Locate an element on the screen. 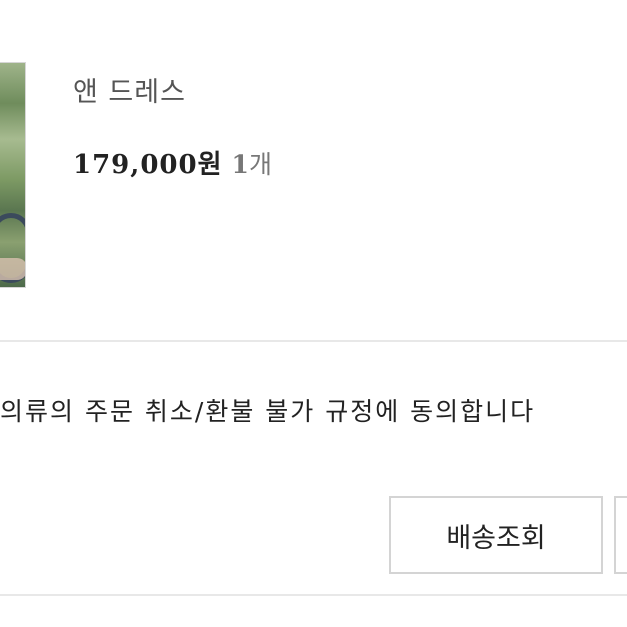  product-price: 179,000 is located at coordinates (135, 165).